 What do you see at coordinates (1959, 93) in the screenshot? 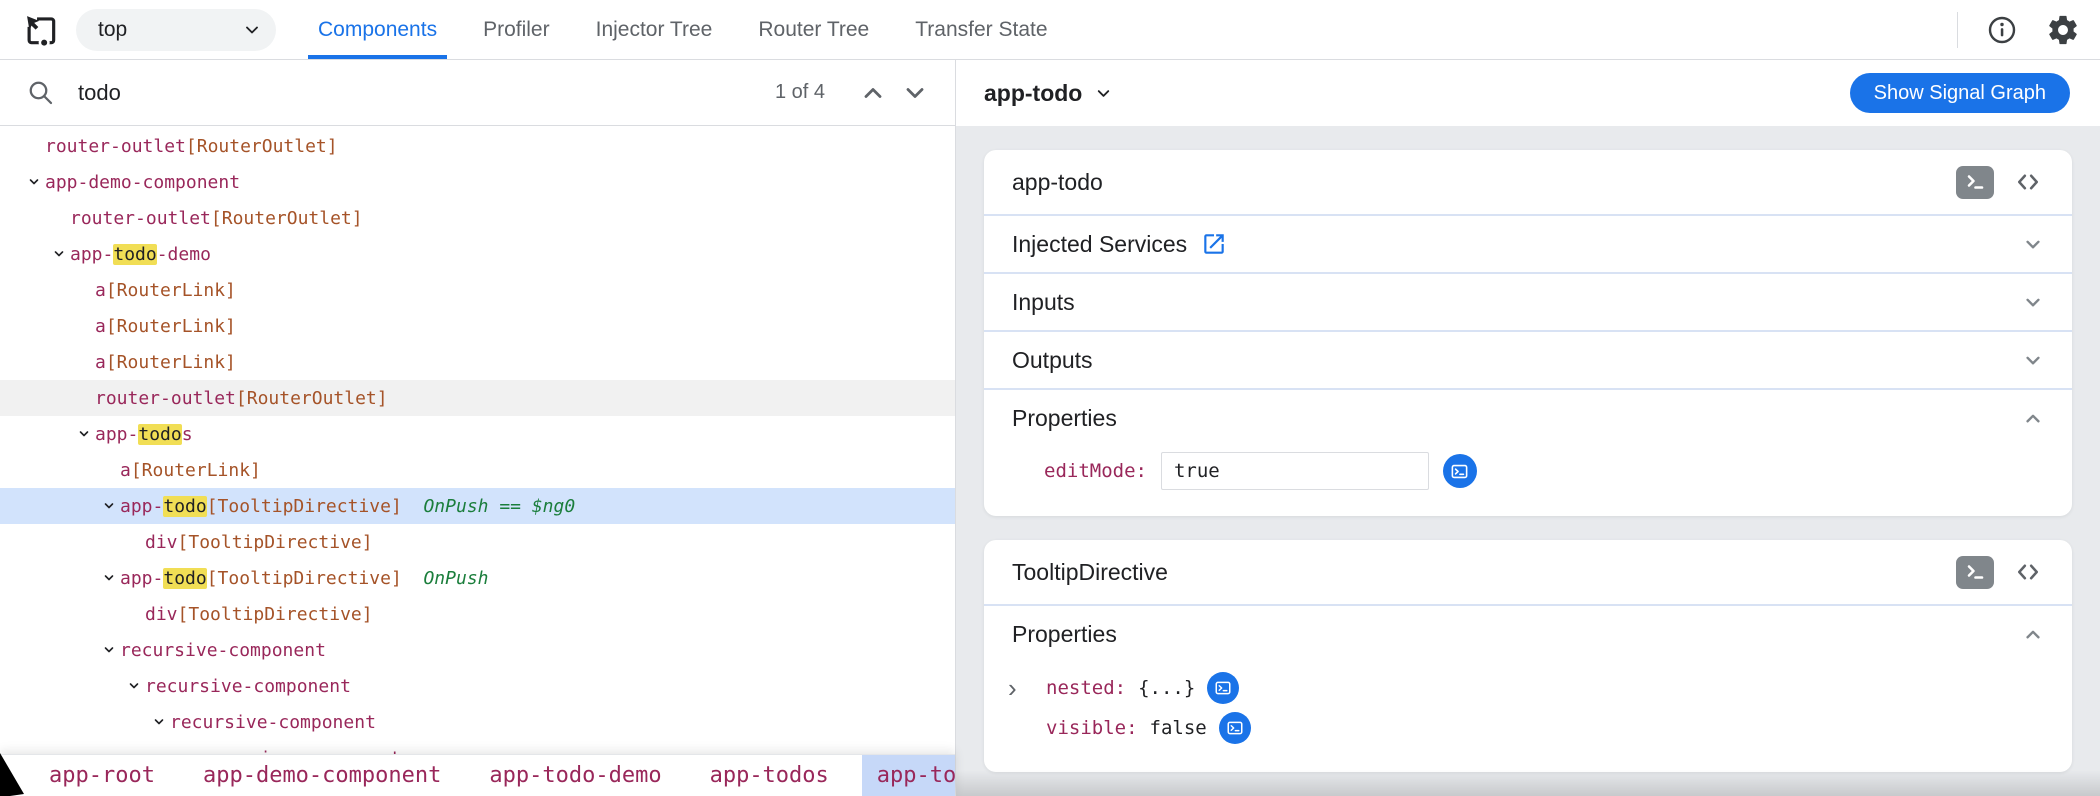
I see `show-signal-graph-button: Show Signal Graph` at bounding box center [1959, 93].